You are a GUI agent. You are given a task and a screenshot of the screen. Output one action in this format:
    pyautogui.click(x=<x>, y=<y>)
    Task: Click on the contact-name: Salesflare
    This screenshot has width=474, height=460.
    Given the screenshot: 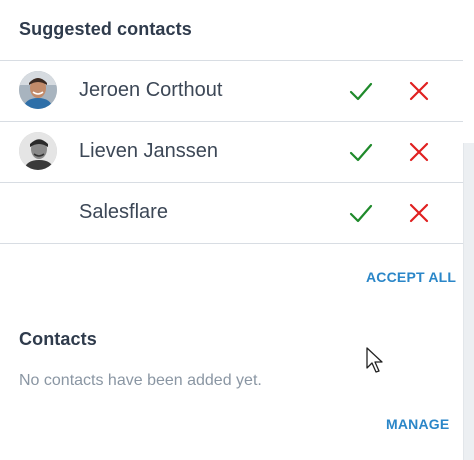 What is the action you would take?
    pyautogui.click(x=123, y=212)
    